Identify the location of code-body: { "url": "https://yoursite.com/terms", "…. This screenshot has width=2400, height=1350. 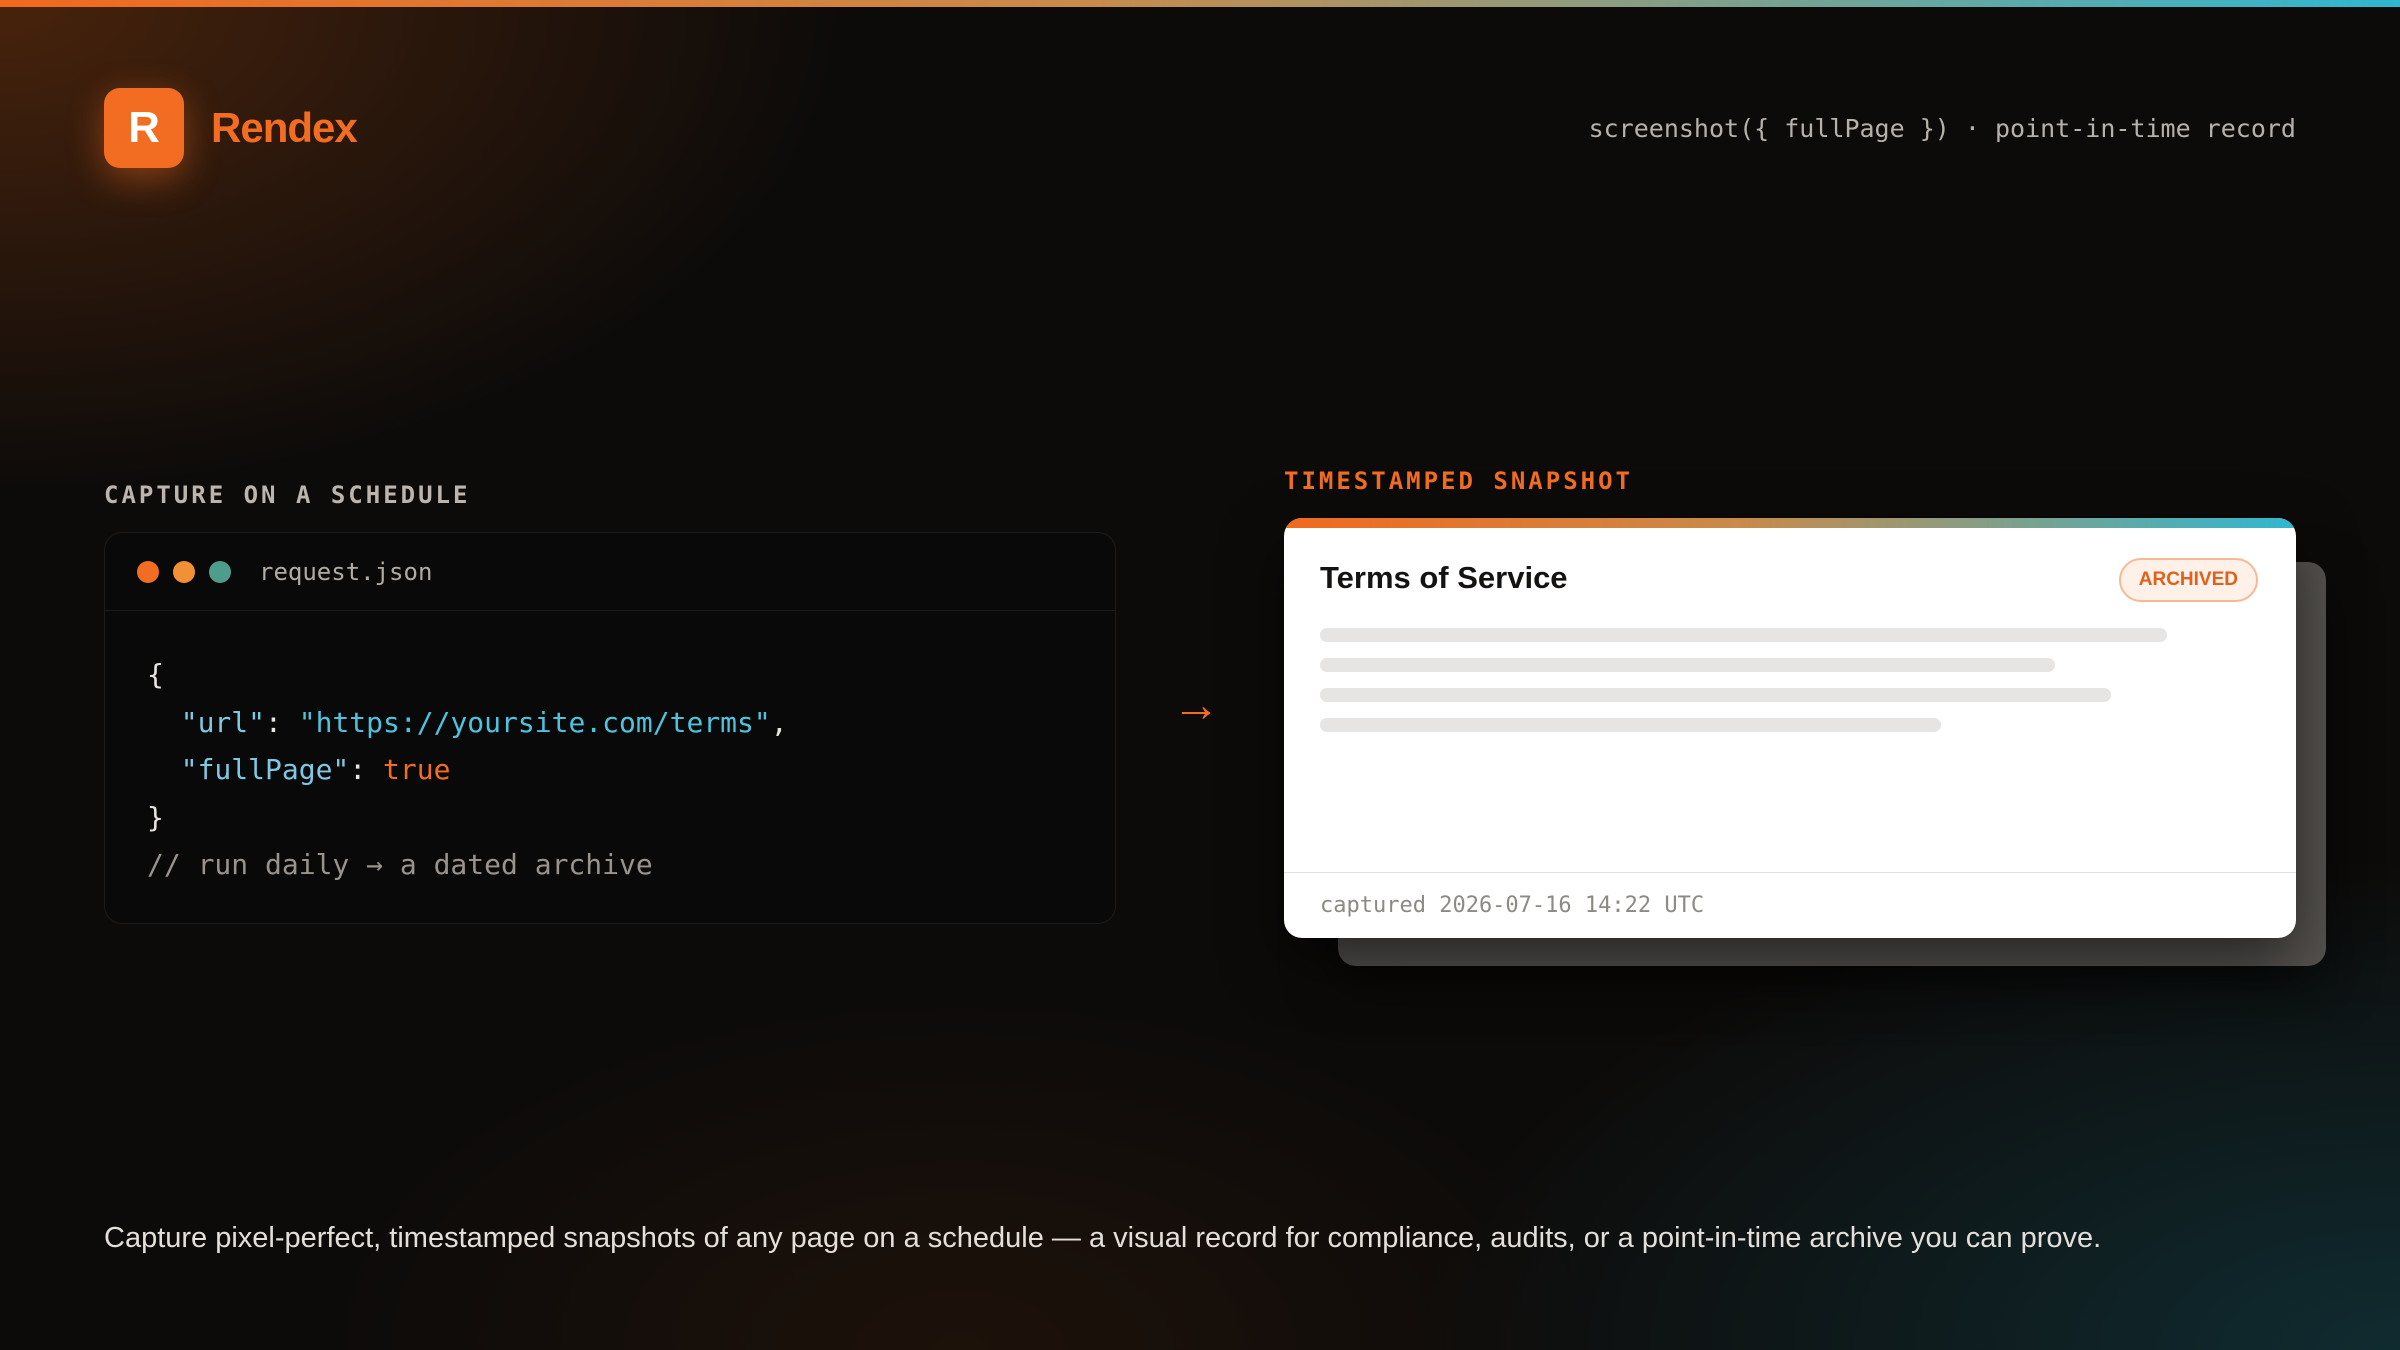
(610, 750).